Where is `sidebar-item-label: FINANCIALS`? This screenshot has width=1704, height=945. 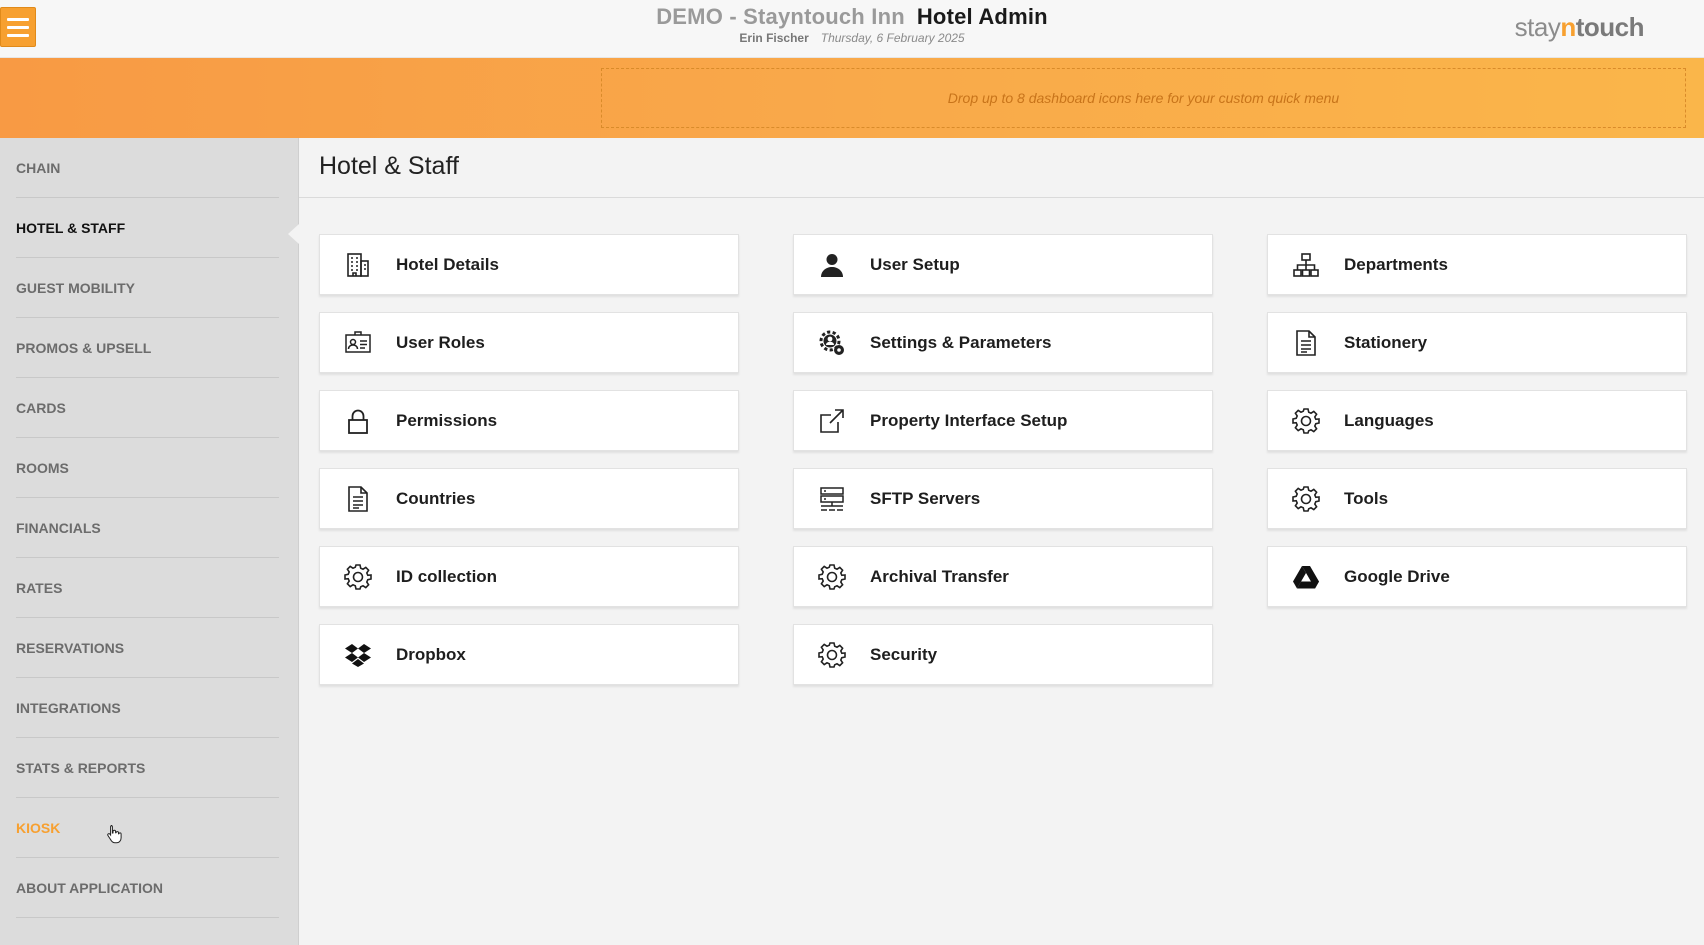
sidebar-item-label: FINANCIALS is located at coordinates (58, 527).